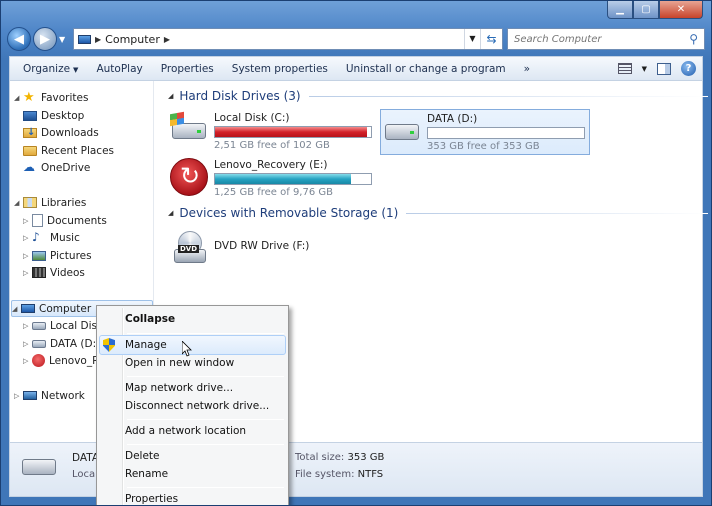 The height and width of the screenshot is (506, 712). I want to click on address-dropdown-icon: ▼, so click(472, 39).